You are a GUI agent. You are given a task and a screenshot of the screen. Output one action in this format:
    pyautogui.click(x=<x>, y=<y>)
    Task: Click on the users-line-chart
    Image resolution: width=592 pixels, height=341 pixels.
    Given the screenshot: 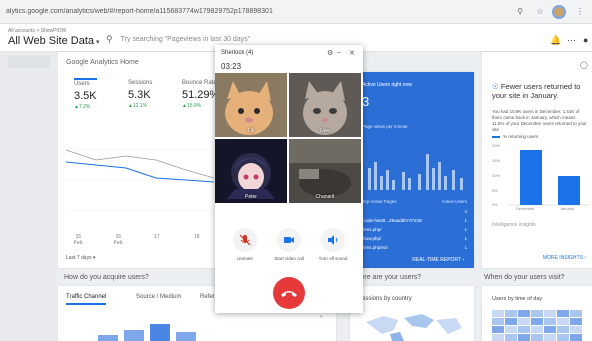 What is the action you would take?
    pyautogui.click(x=140, y=180)
    